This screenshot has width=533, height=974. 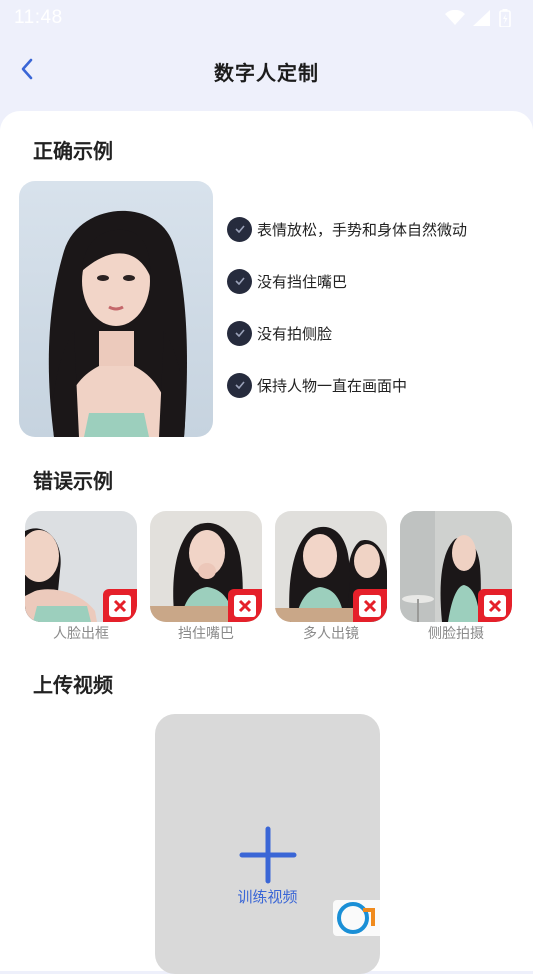 What do you see at coordinates (331, 634) in the screenshot?
I see `wrong-example-label: 多人出镜` at bounding box center [331, 634].